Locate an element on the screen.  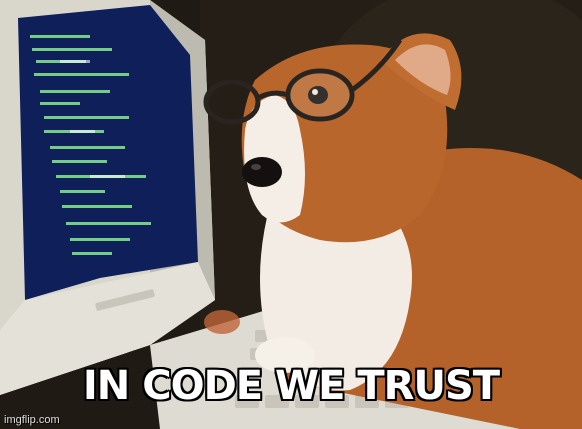
meme-caption: IN CODE WE TRUST is located at coordinates (291, 386).